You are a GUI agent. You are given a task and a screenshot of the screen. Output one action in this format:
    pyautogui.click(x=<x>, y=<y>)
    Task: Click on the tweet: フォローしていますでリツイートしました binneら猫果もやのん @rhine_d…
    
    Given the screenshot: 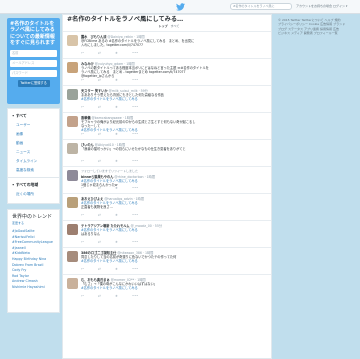 What is the action you would take?
    pyautogui.click(x=167, y=179)
    